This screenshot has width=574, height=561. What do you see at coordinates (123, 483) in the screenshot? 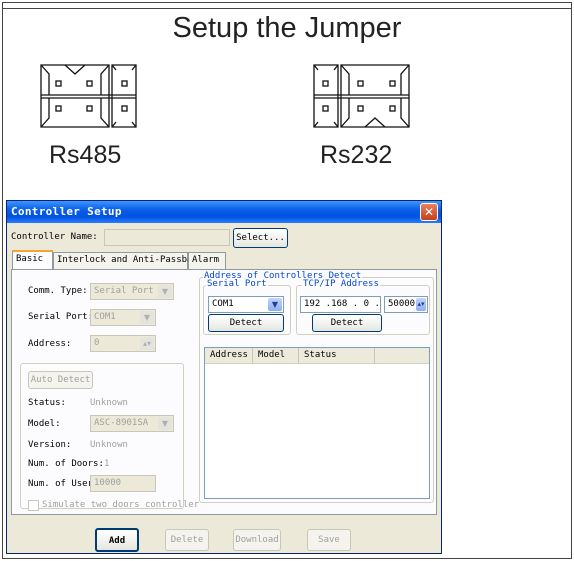
I see `users-field: 10000` at bounding box center [123, 483].